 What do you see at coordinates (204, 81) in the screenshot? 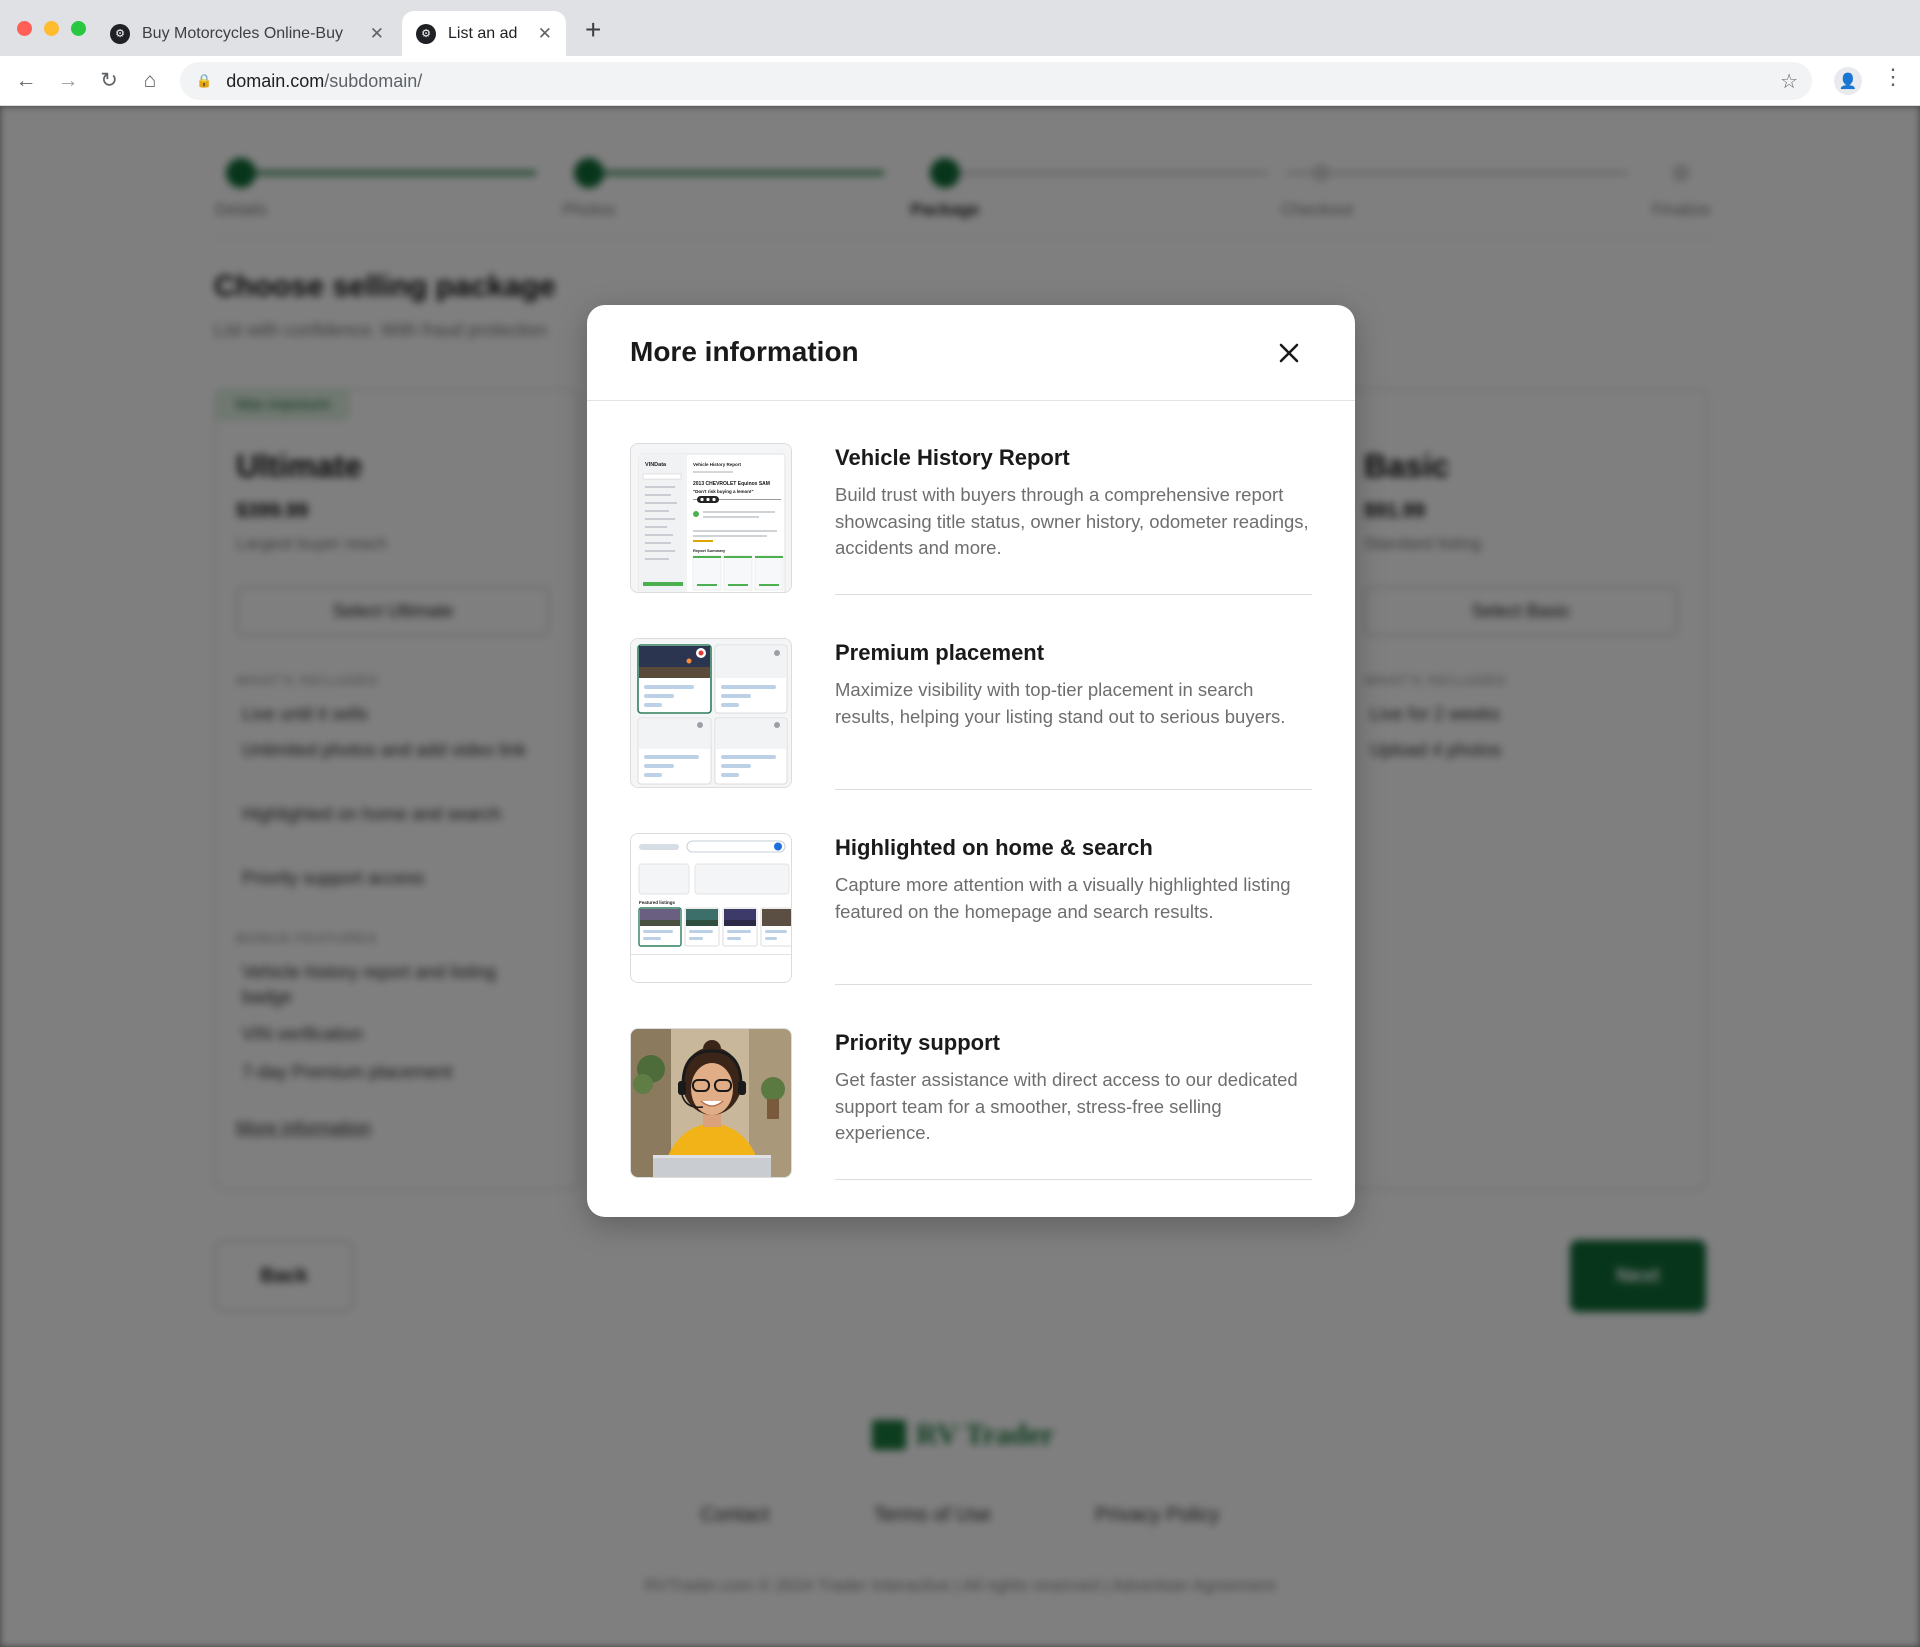
I see `lock-icon: 🔒` at bounding box center [204, 81].